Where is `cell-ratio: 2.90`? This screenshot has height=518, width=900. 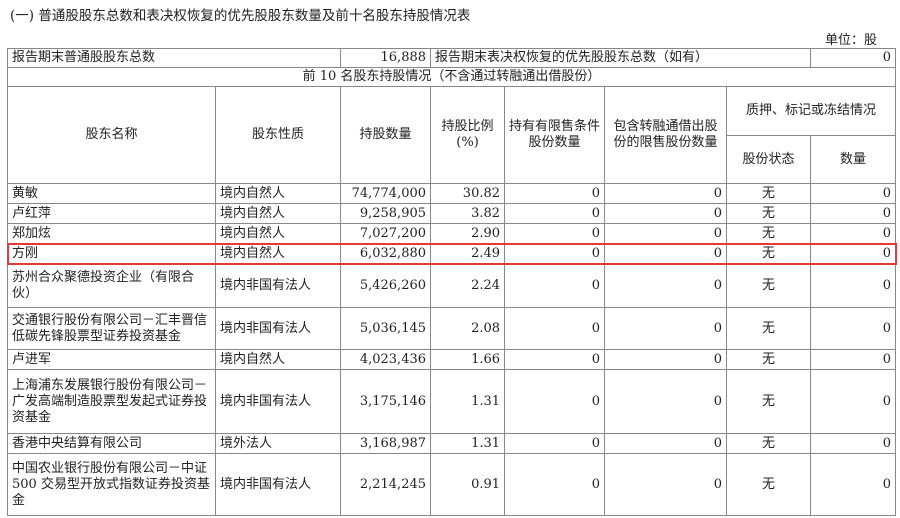 cell-ratio: 2.90 is located at coordinates (468, 233).